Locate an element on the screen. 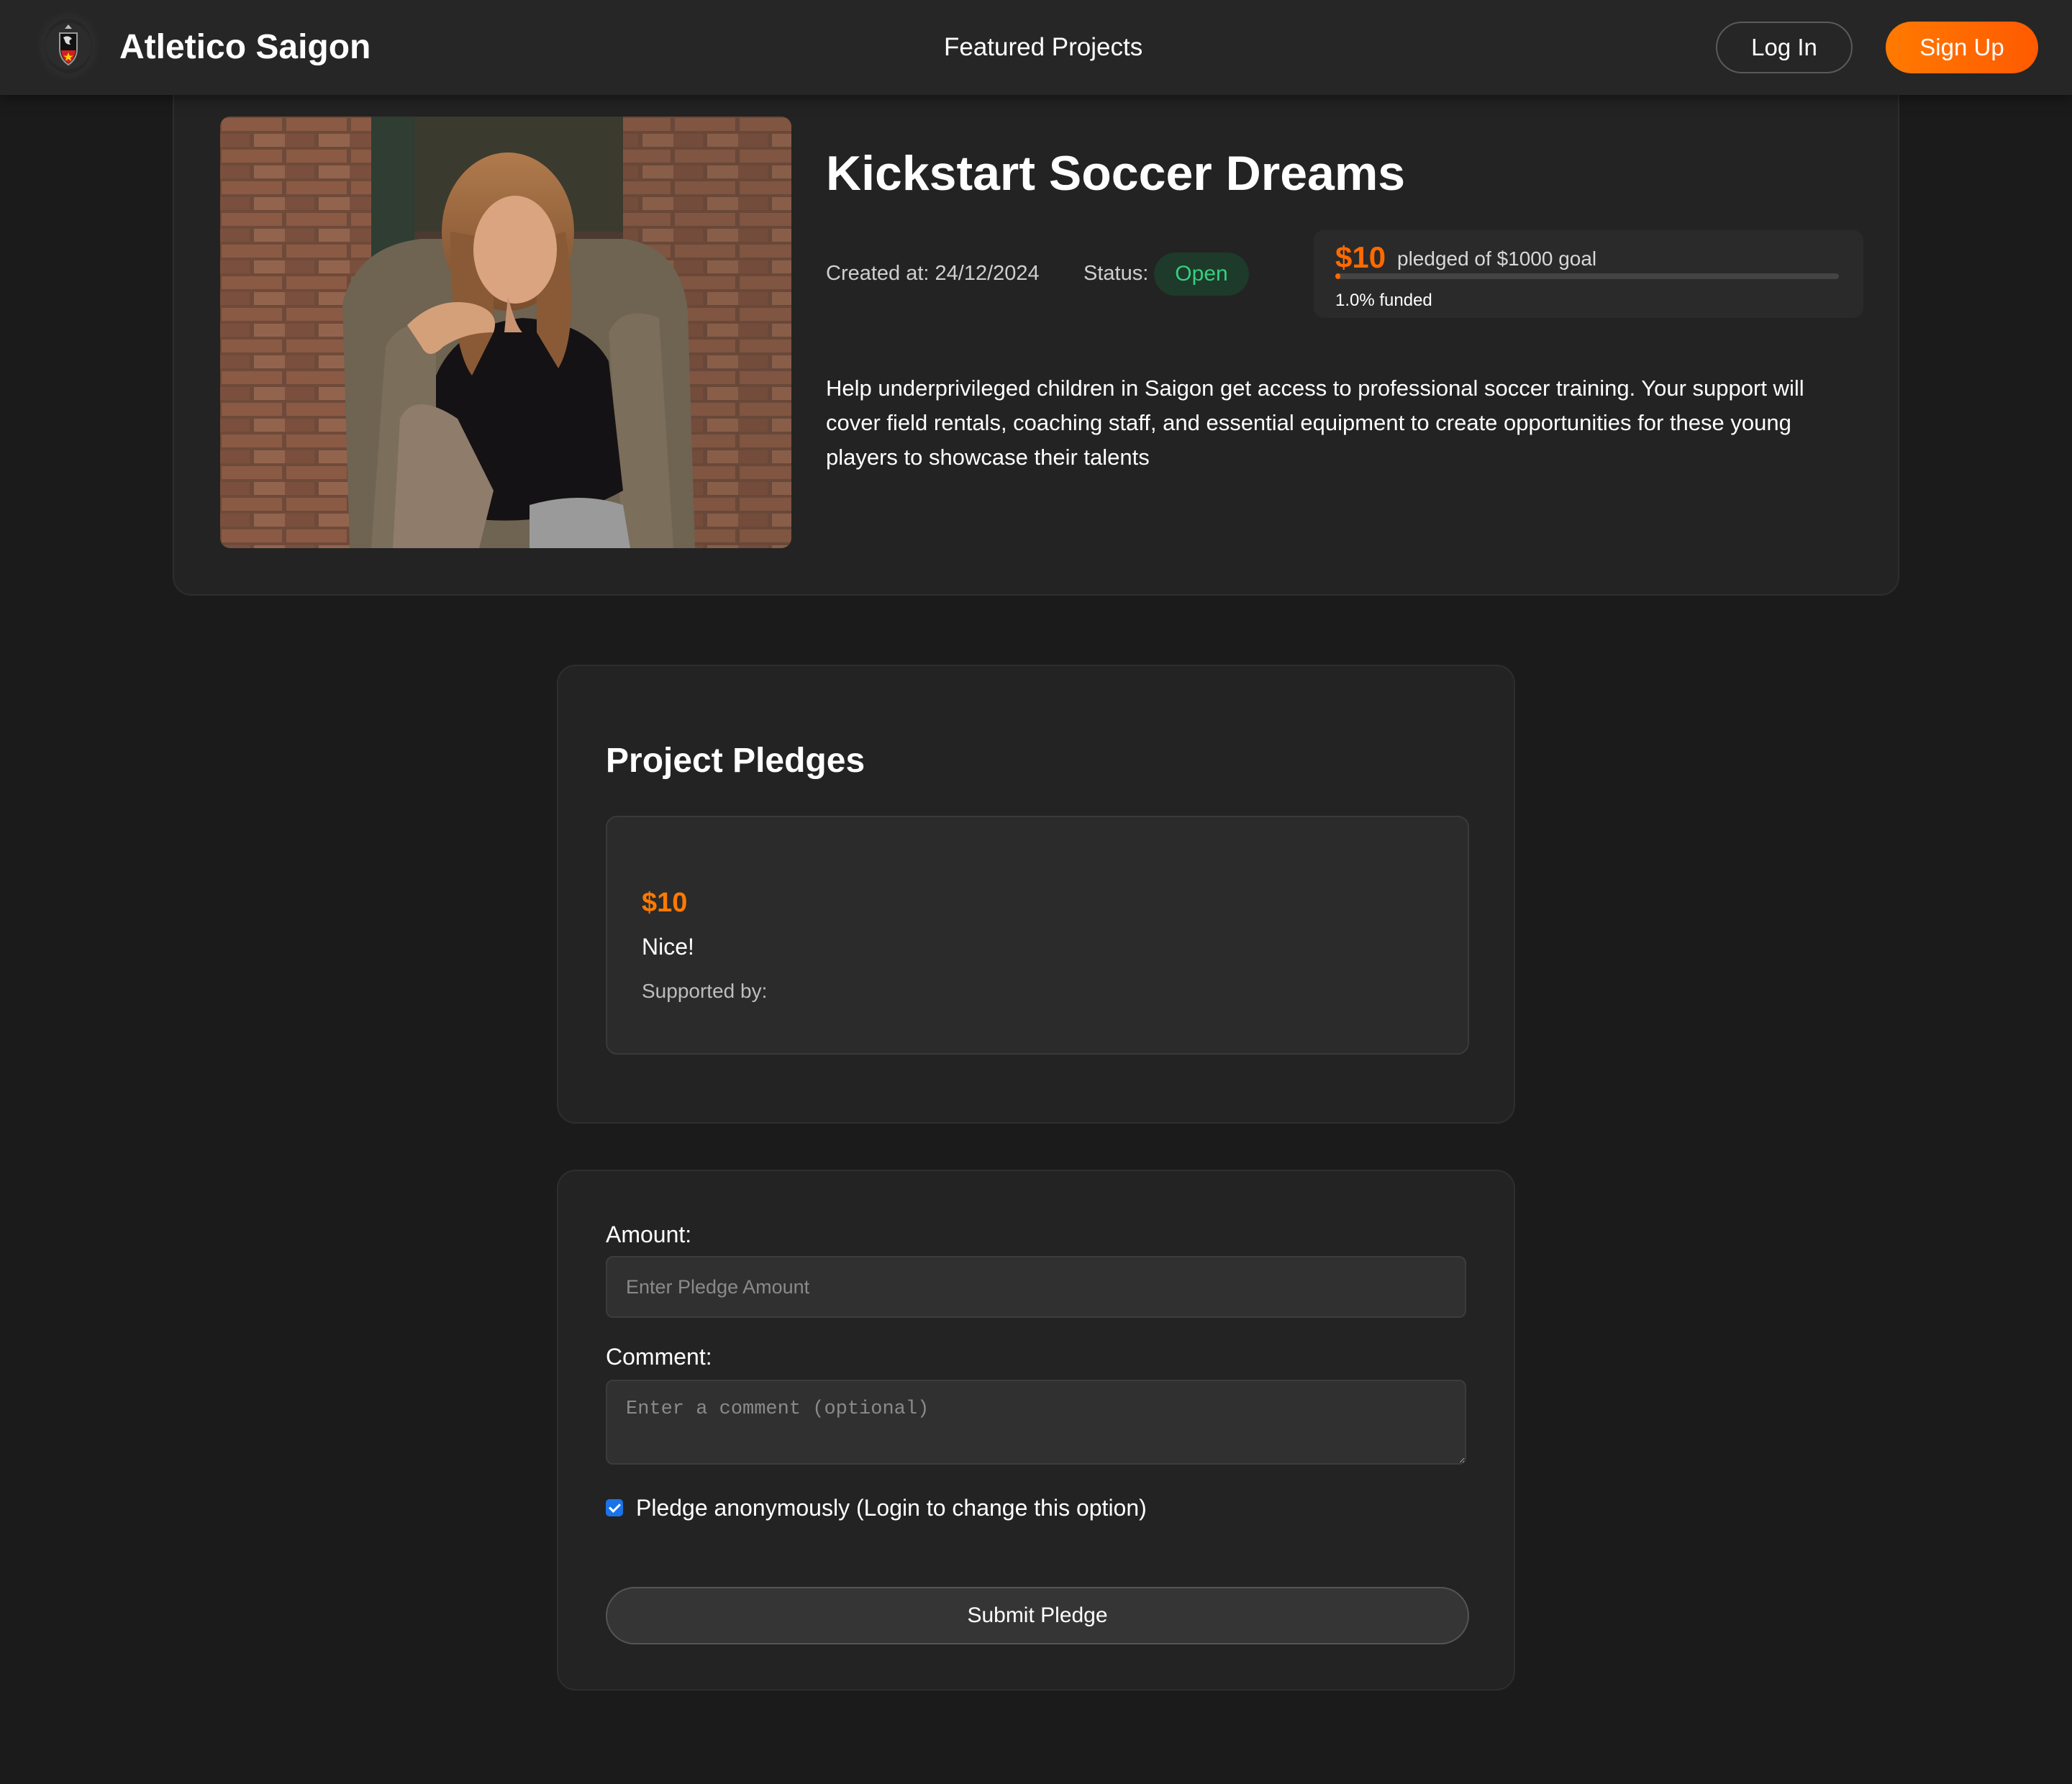  created-date: Created at: 24/12/2024 is located at coordinates (933, 273).